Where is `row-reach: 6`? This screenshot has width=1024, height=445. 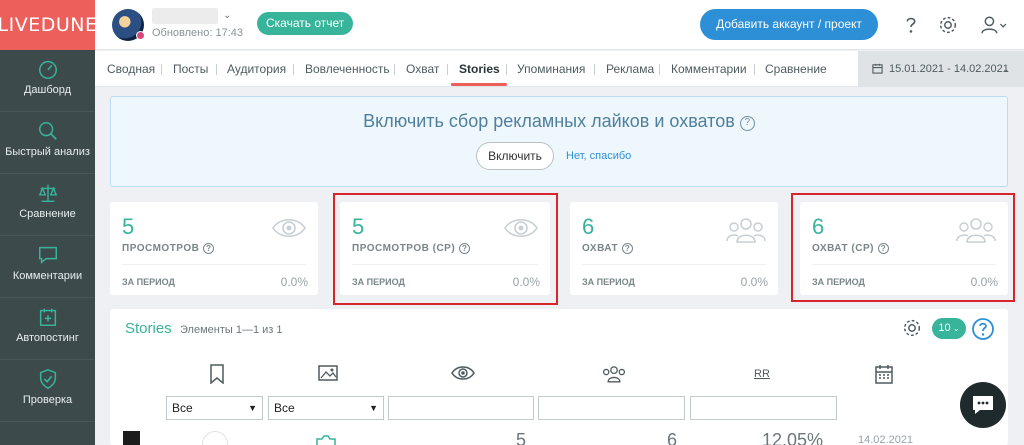 row-reach: 6 is located at coordinates (672, 437).